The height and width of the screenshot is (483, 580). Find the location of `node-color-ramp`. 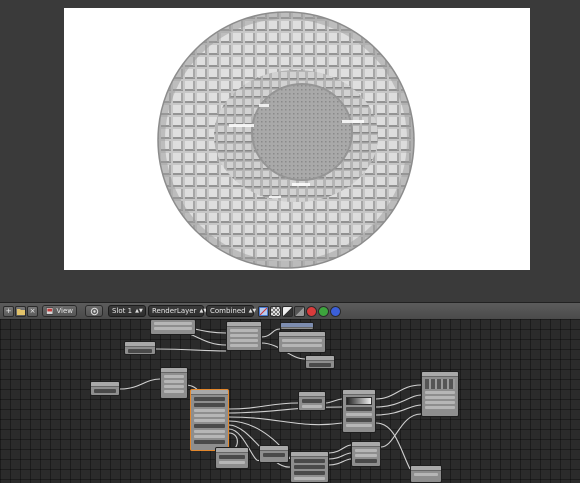

node-color-ramp is located at coordinates (359, 411).